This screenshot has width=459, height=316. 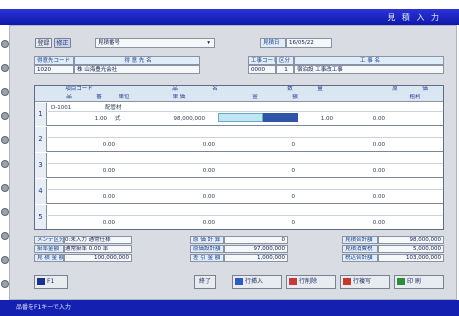 I want to click on project-code-label: 工事コード, so click(x=262, y=60).